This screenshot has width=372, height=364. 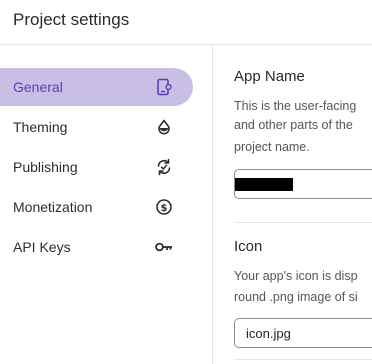 I want to click on sidebar-item-api-keys: API Keys, so click(x=96, y=247).